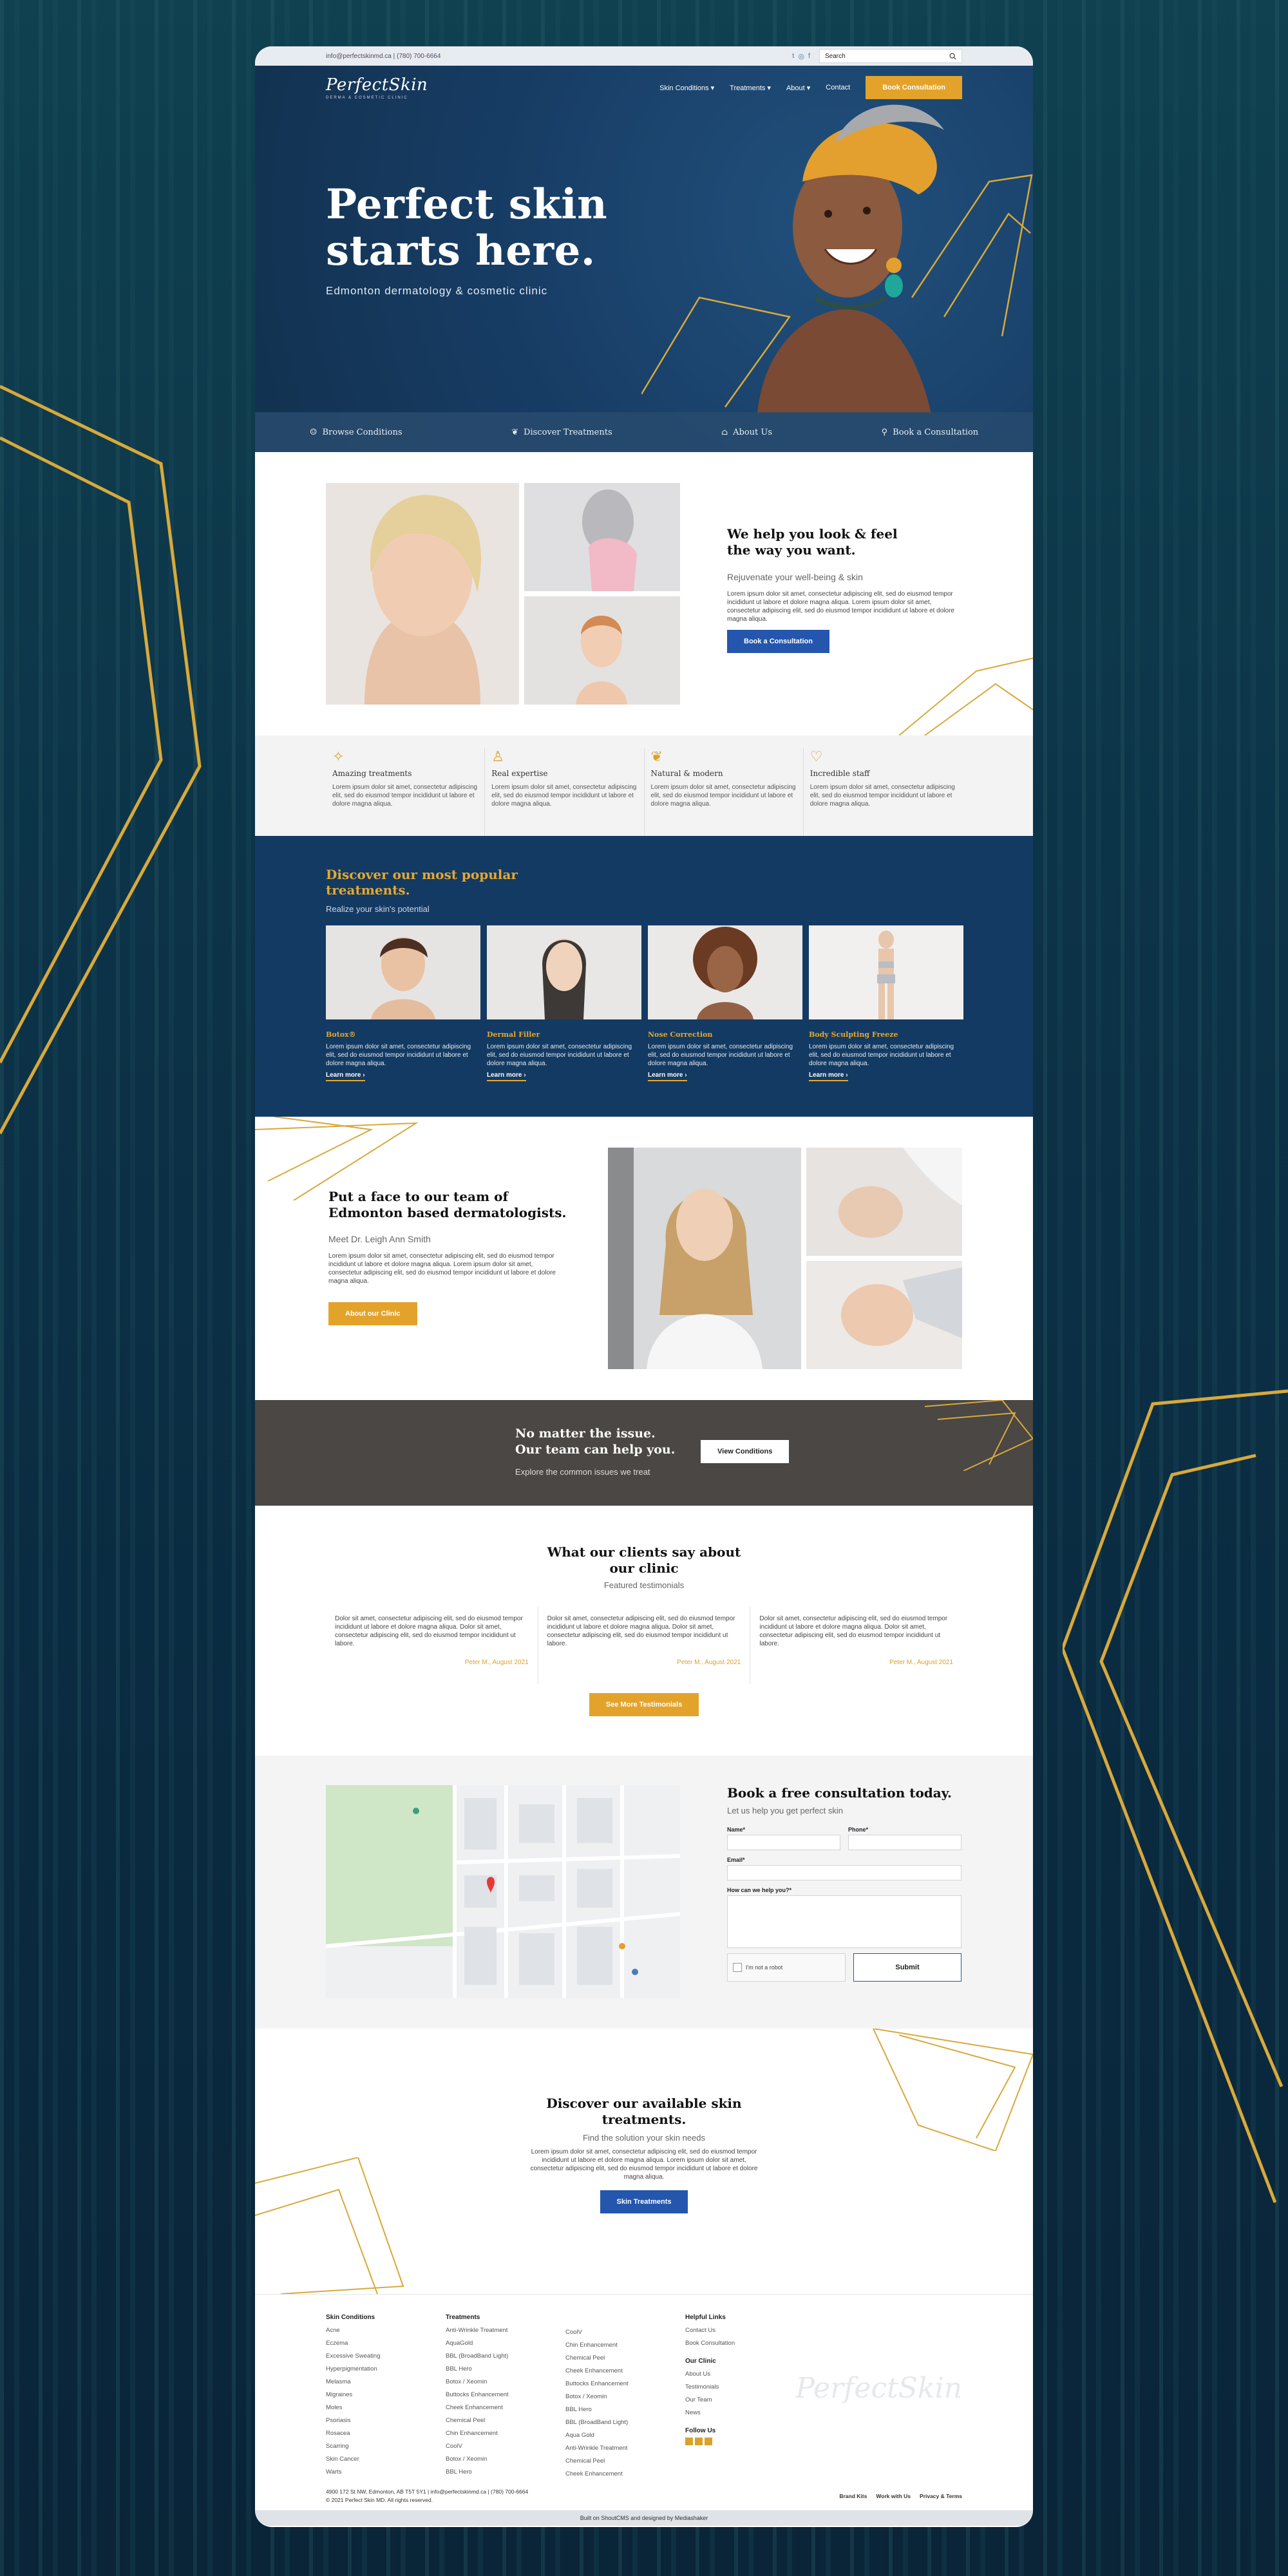 The image size is (1288, 2576). I want to click on email-input, so click(844, 1872).